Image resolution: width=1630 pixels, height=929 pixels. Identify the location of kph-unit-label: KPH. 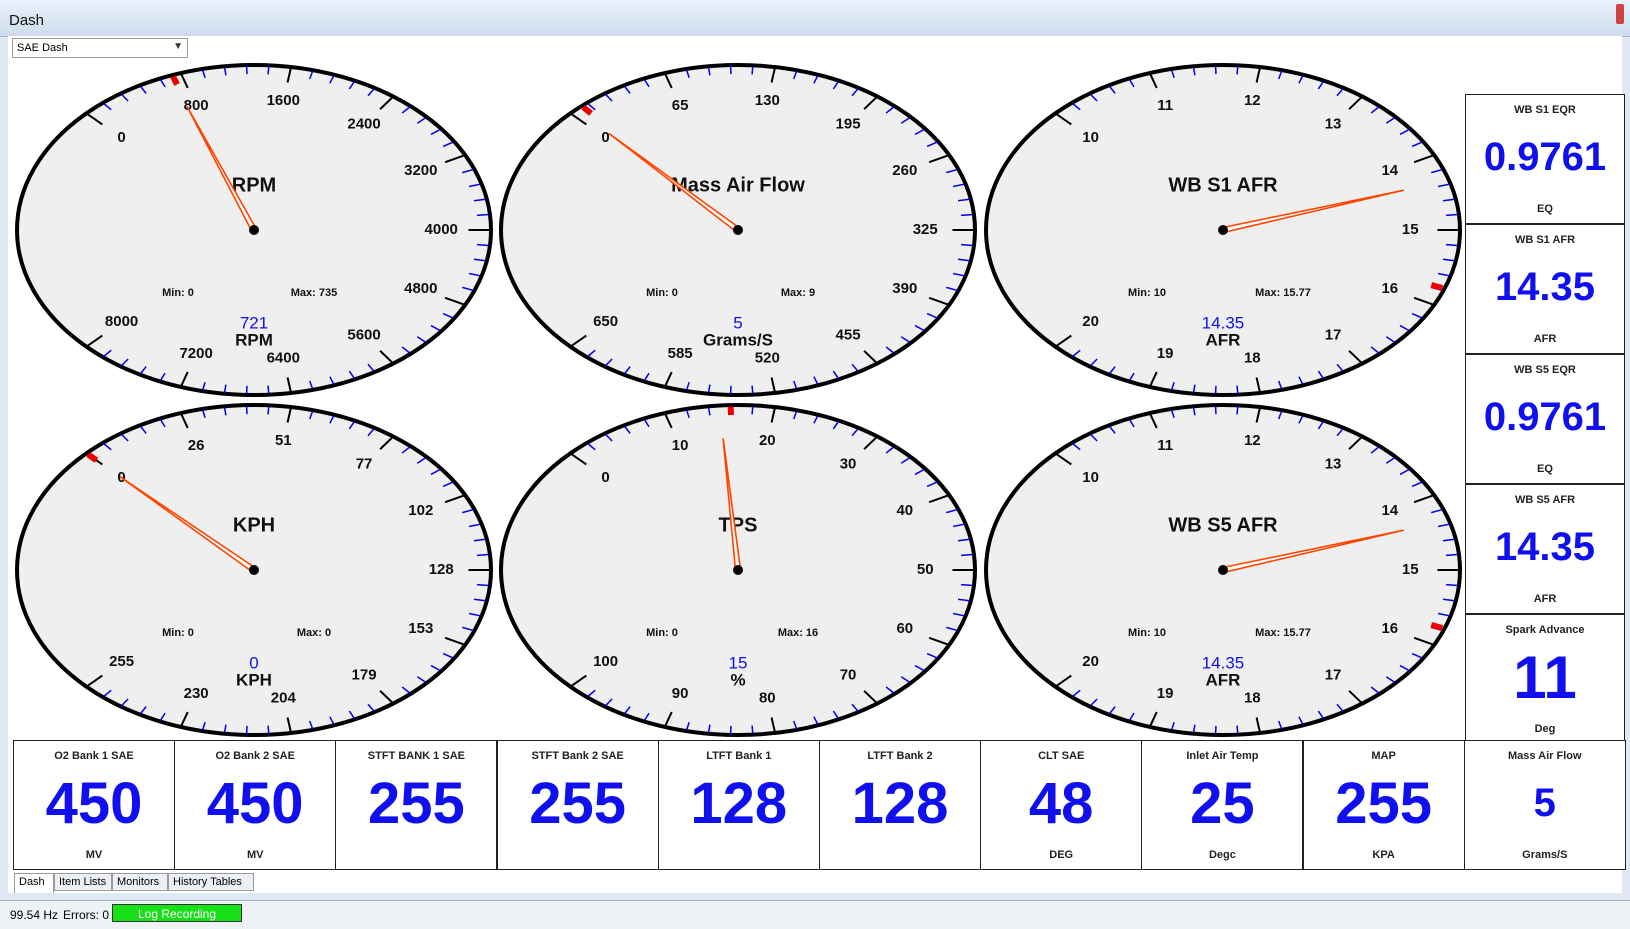
(254, 679).